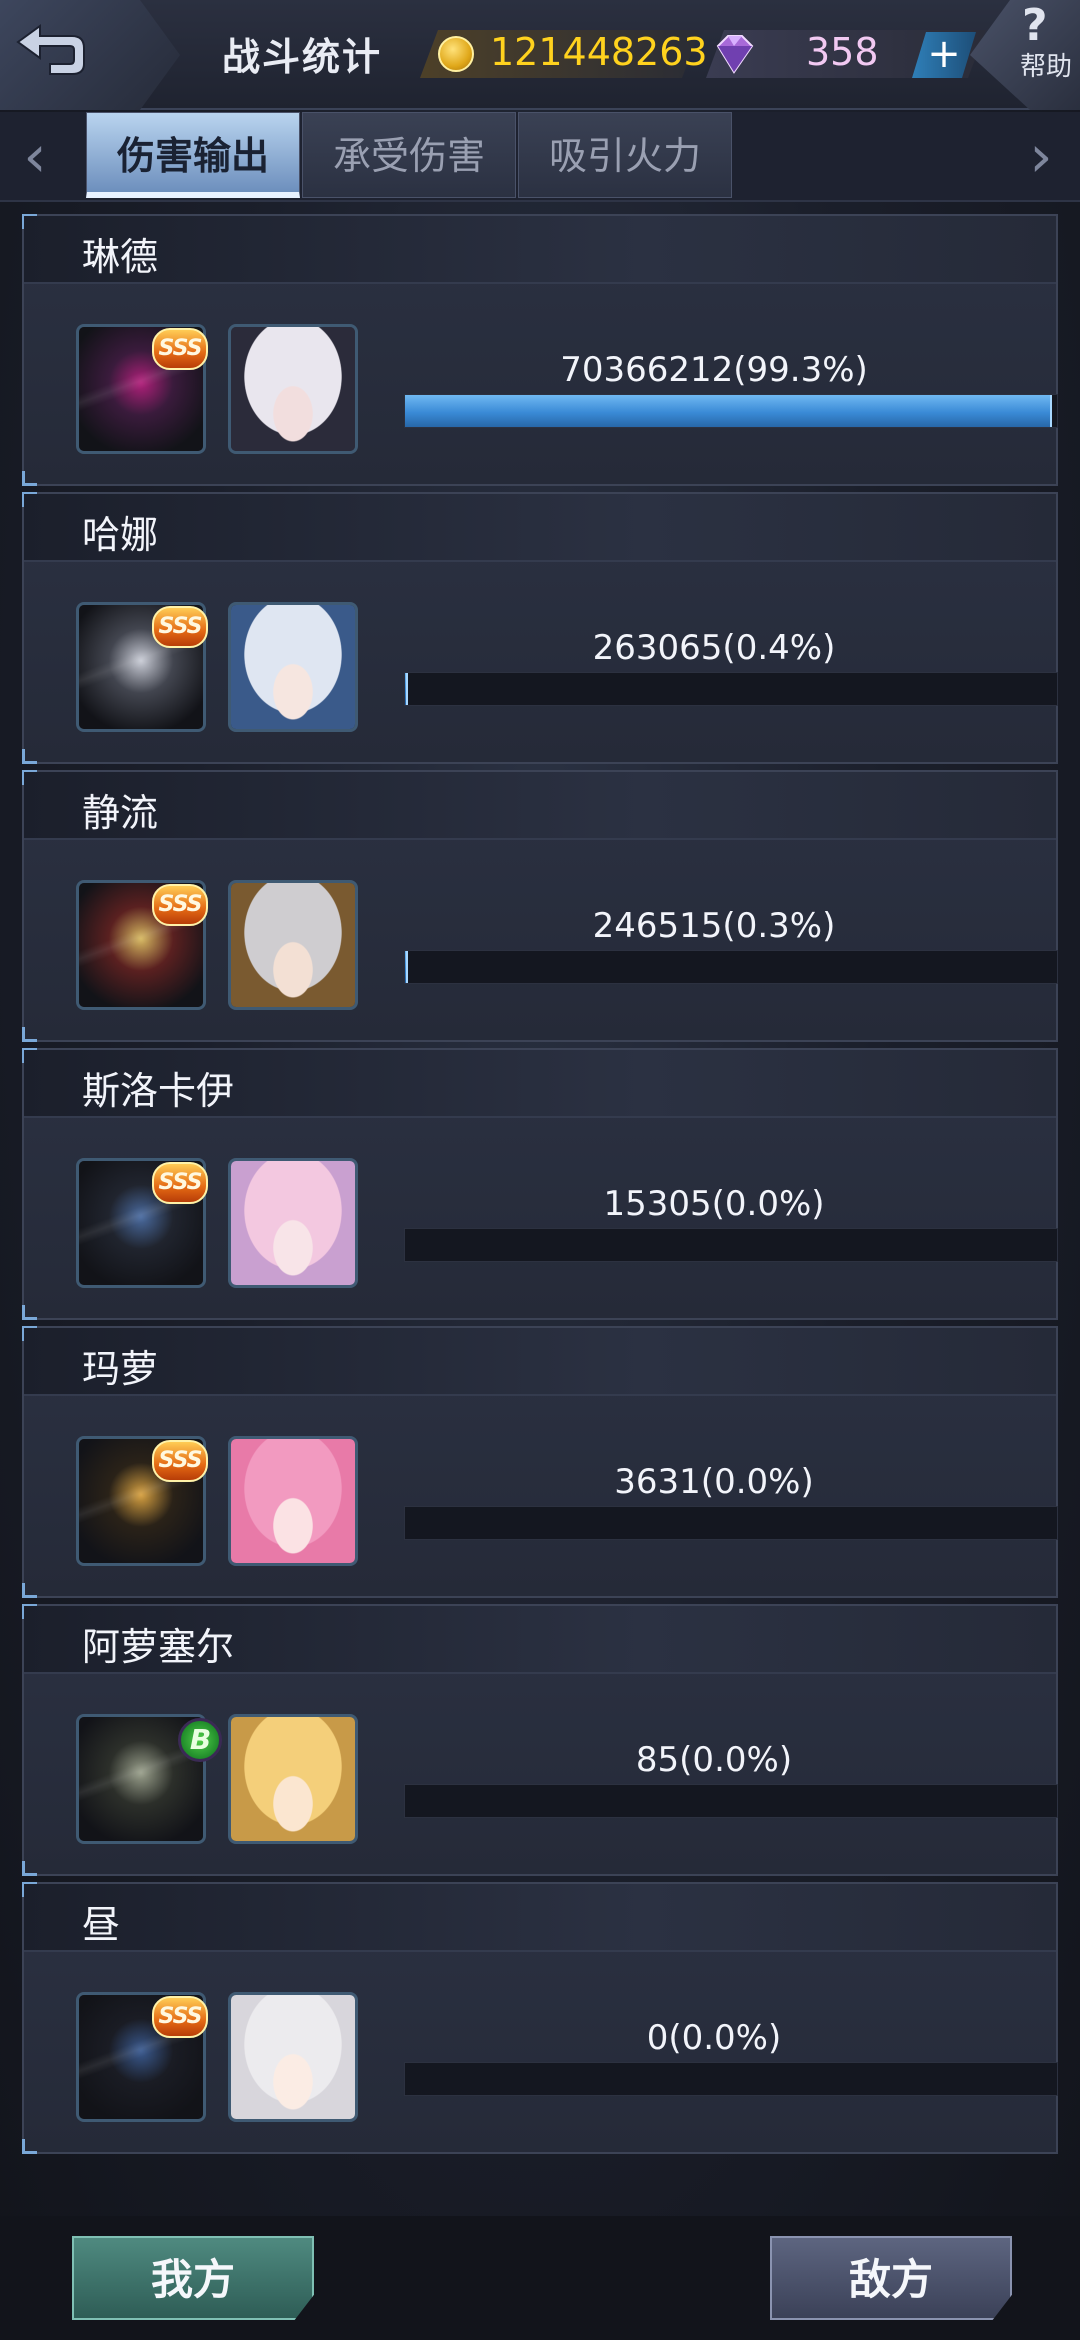  I want to click on tab-damage-output: 伤害输出, so click(193, 155).